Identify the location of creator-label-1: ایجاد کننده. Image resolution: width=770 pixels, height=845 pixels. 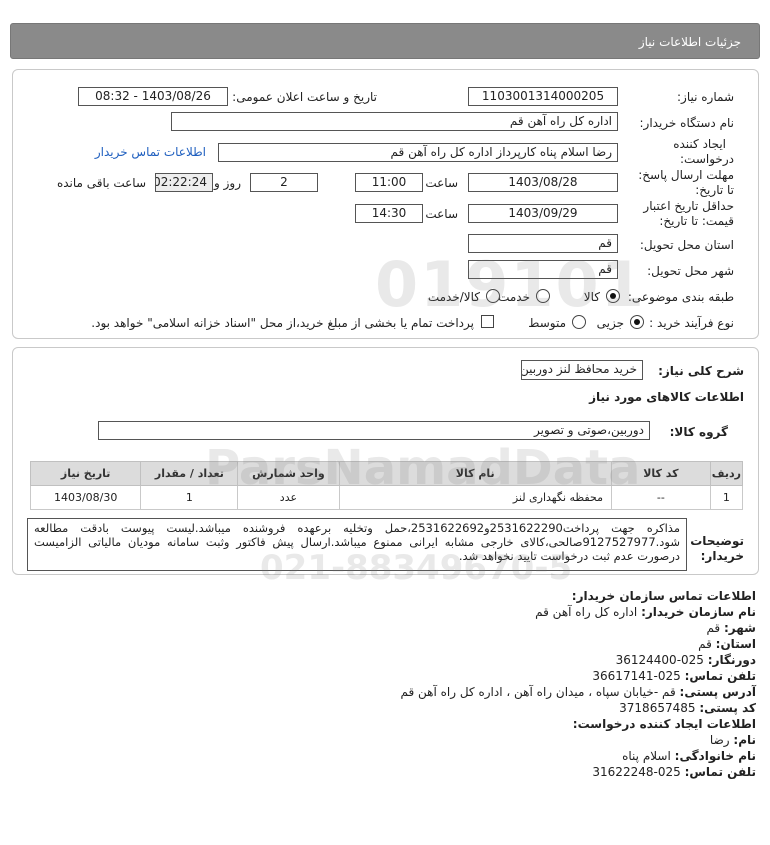
(699, 144).